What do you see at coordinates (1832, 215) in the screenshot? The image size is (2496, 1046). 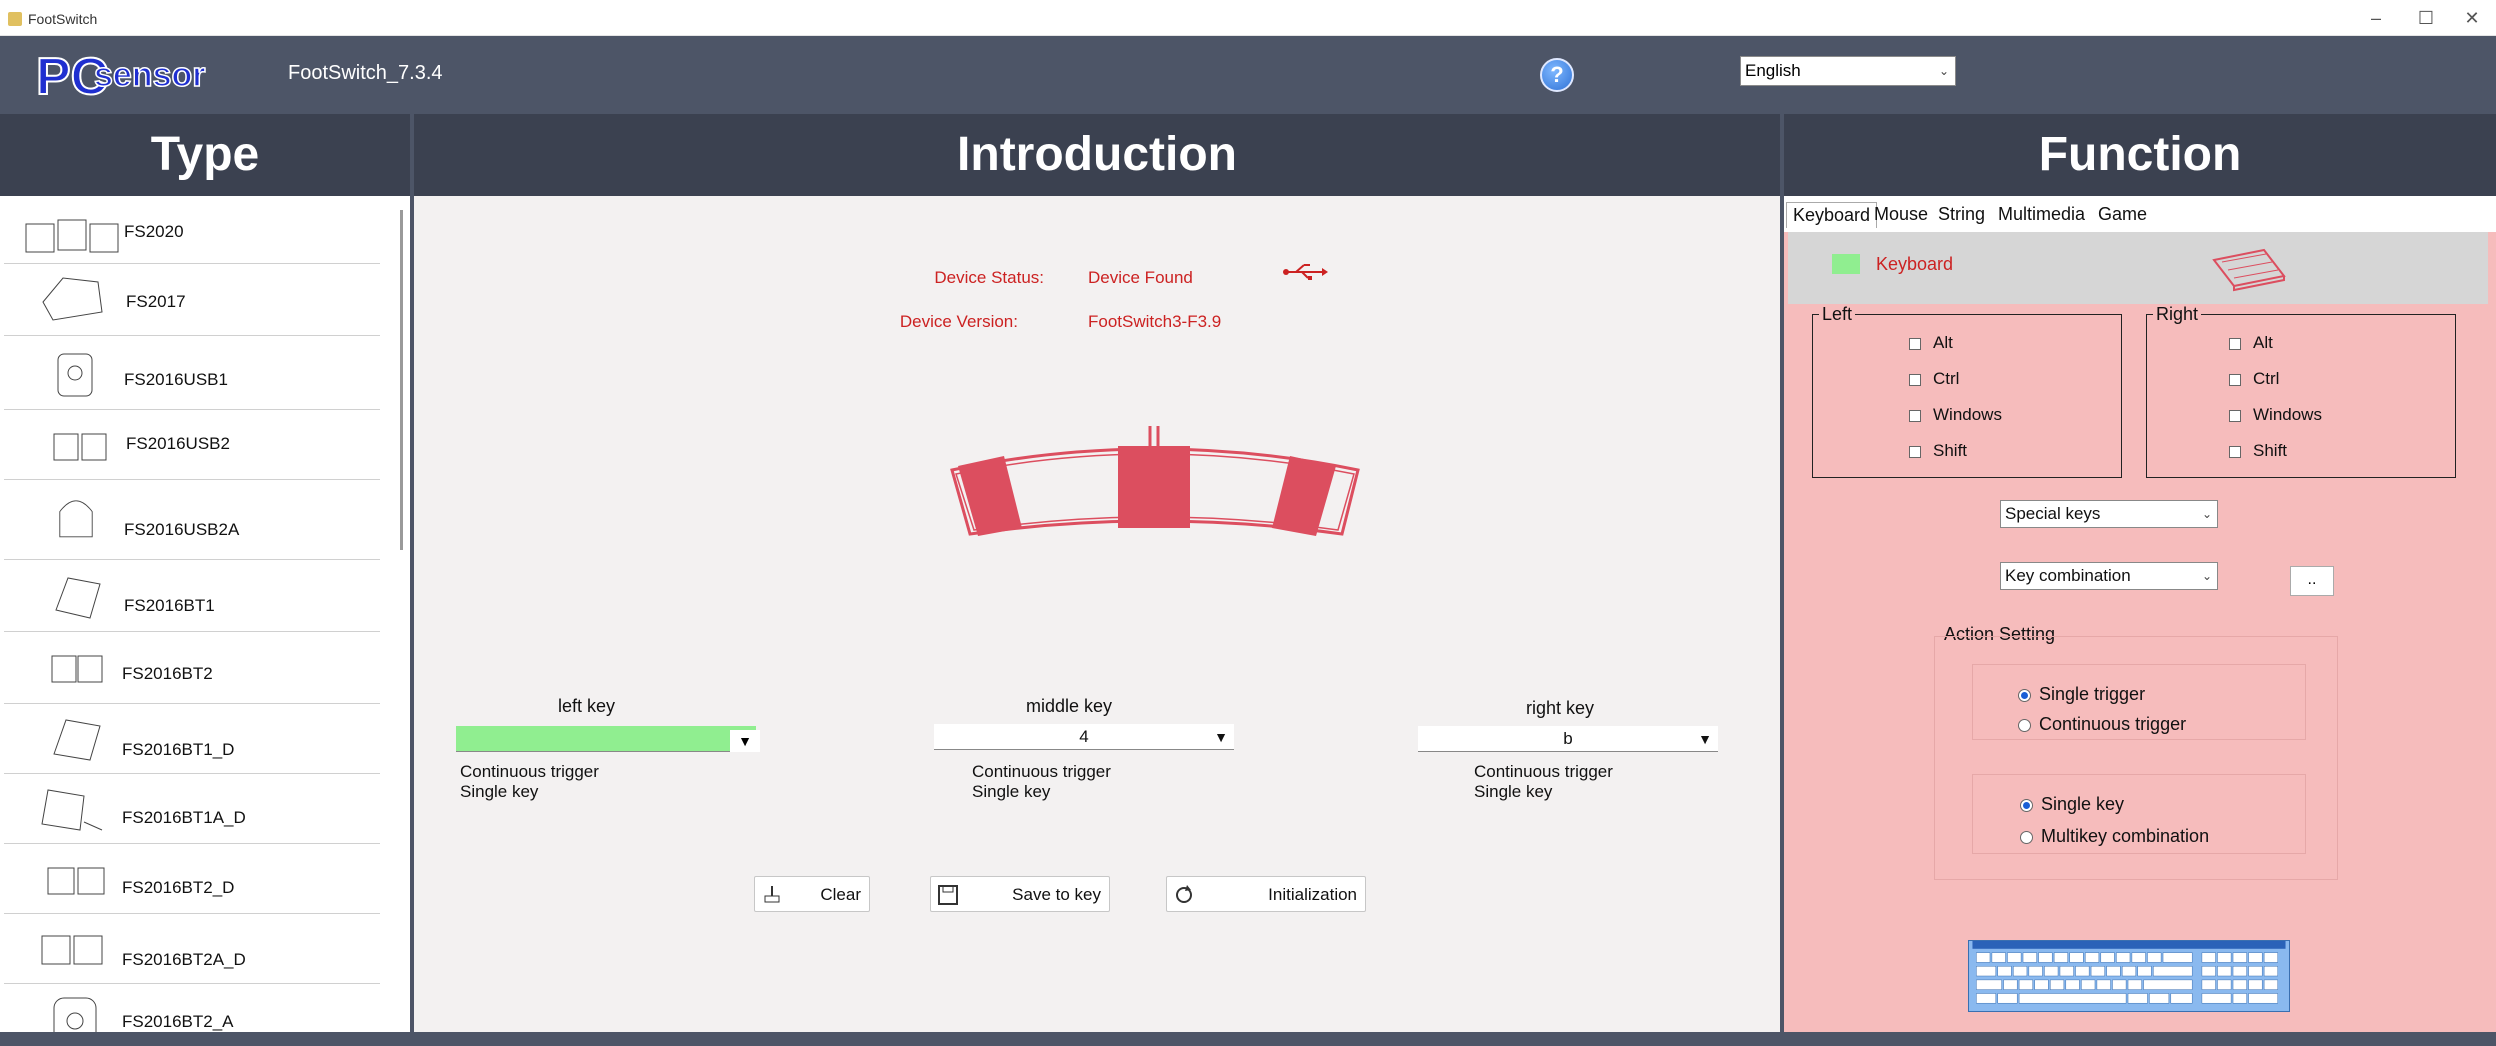 I see `tab-keyboard: Keyboard` at bounding box center [1832, 215].